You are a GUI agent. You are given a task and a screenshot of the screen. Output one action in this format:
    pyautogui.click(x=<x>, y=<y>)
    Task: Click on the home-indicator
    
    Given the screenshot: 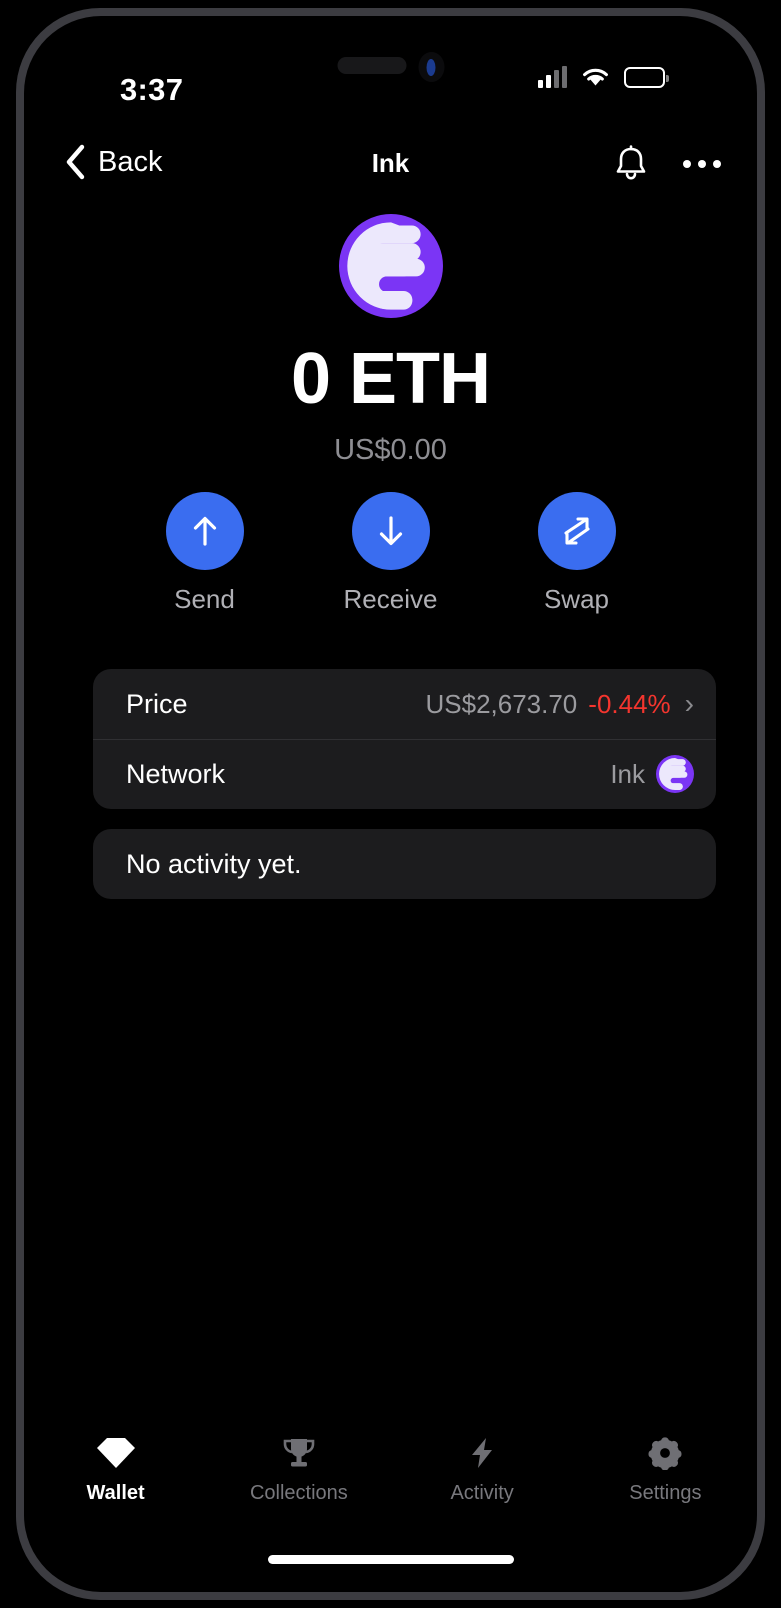 What is the action you would take?
    pyautogui.click(x=390, y=1559)
    